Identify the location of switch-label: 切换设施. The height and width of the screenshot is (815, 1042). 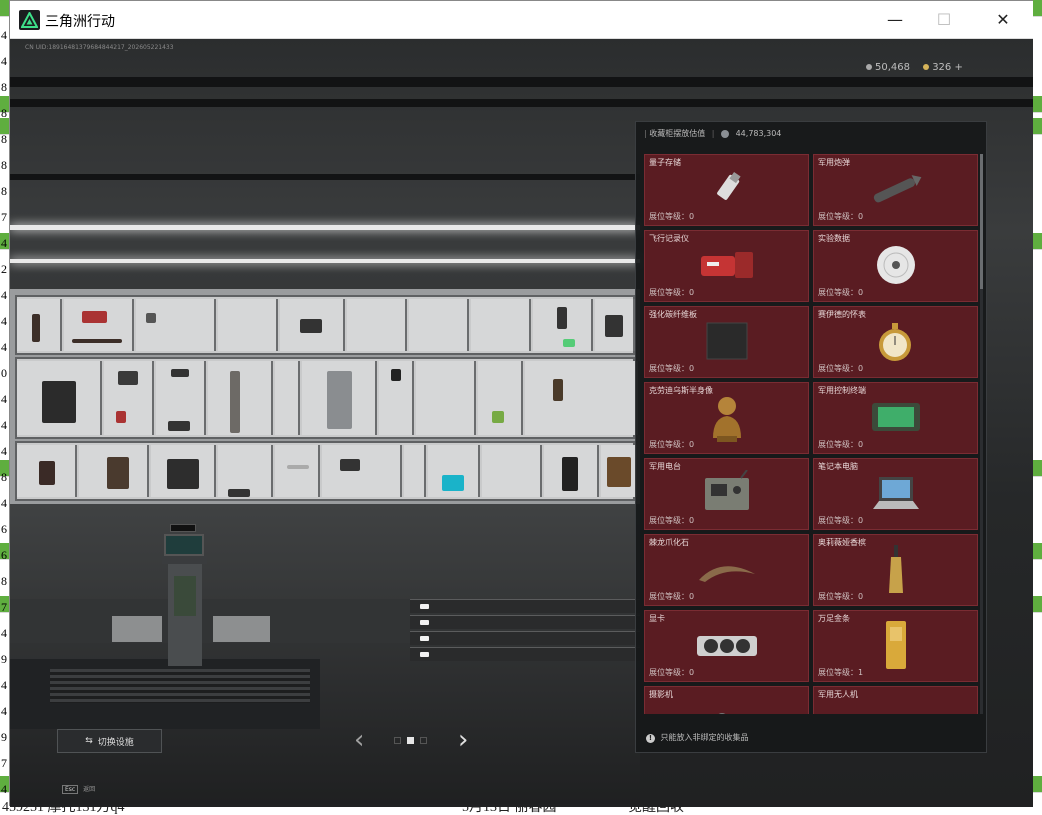
(115, 742).